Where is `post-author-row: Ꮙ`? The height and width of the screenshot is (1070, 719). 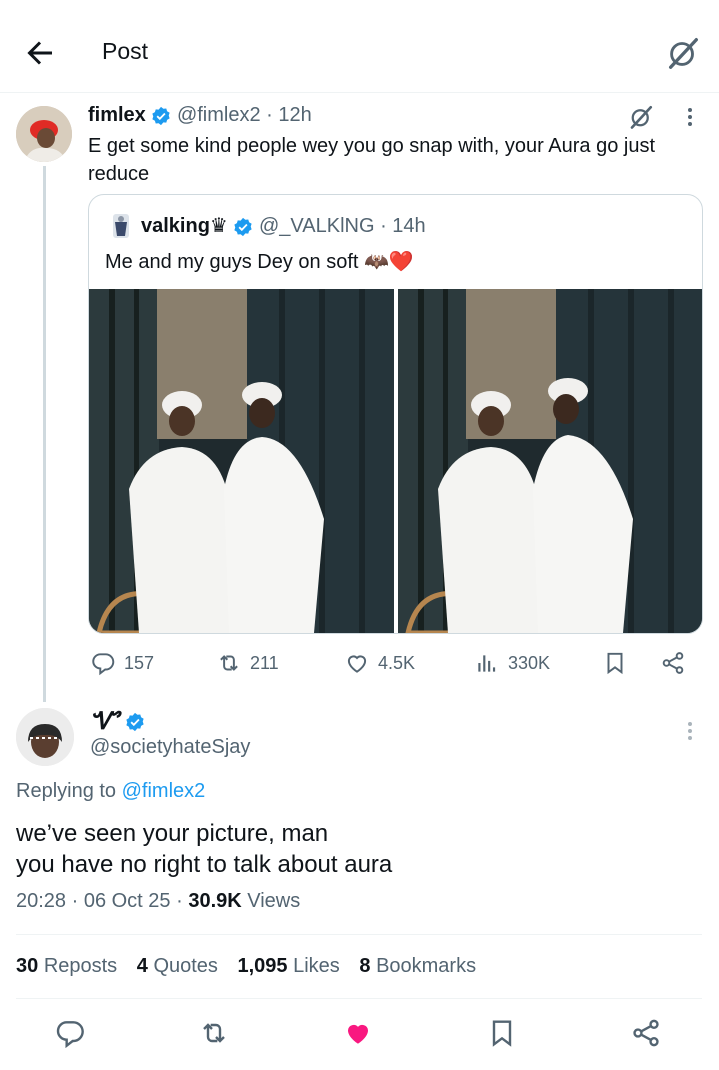 post-author-row: Ꮙ is located at coordinates (117, 722).